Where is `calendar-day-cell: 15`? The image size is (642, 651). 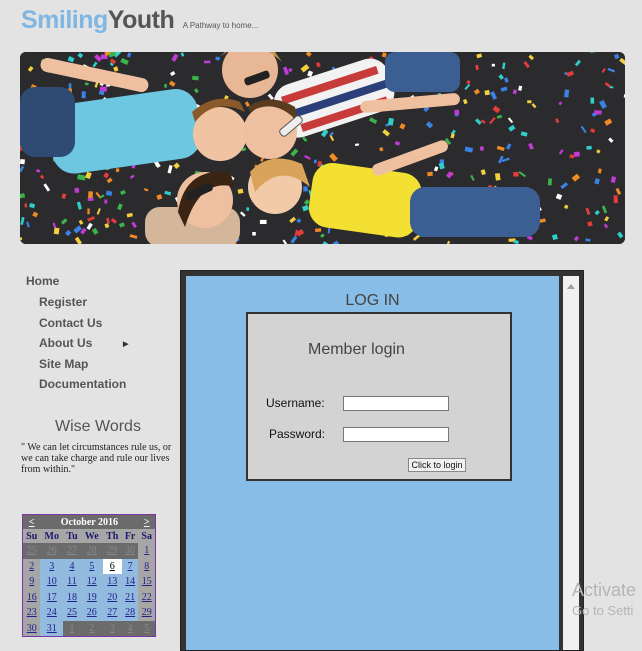 calendar-day-cell: 15 is located at coordinates (146, 582).